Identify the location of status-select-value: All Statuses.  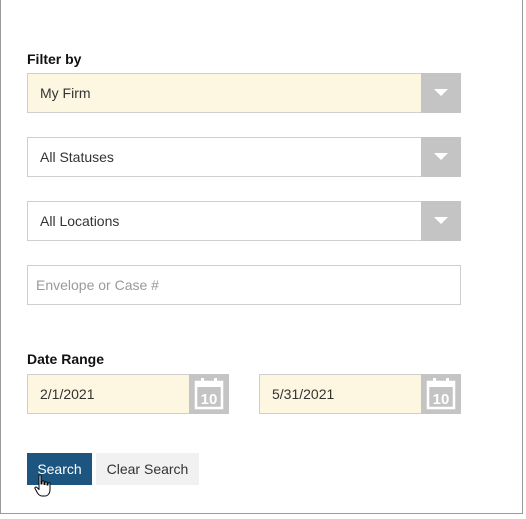
(77, 157).